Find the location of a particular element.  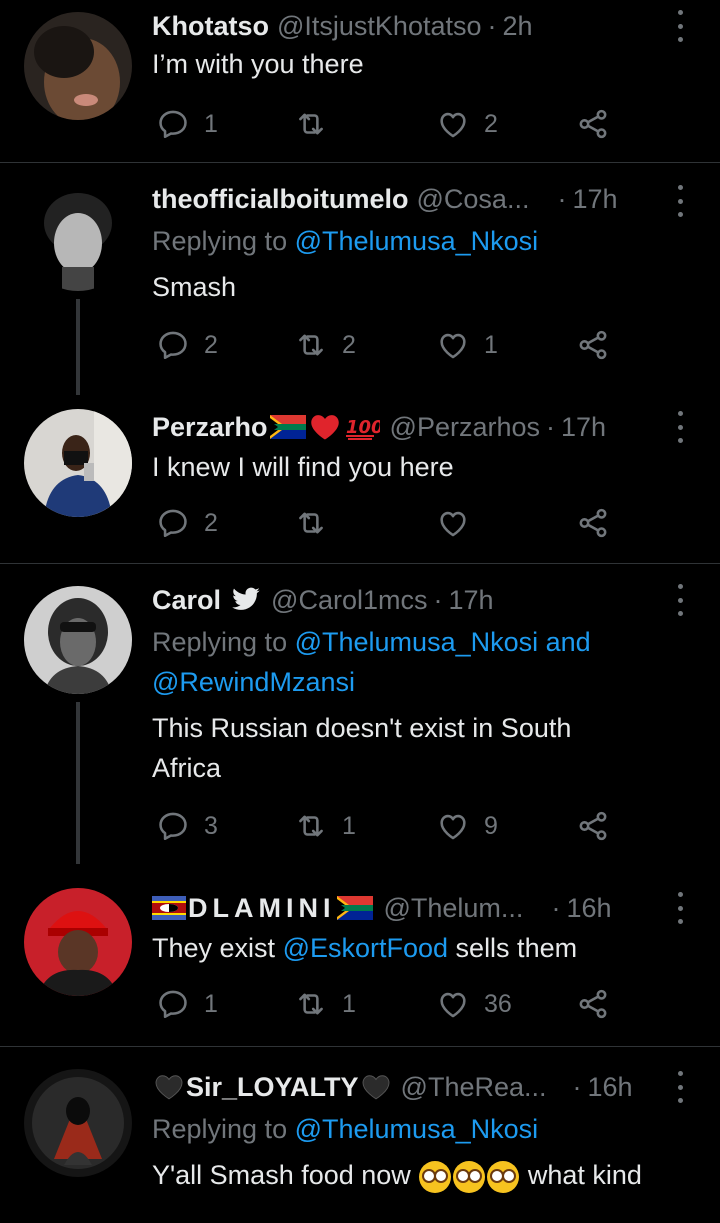

like-button: 9 is located at coordinates (467, 826).